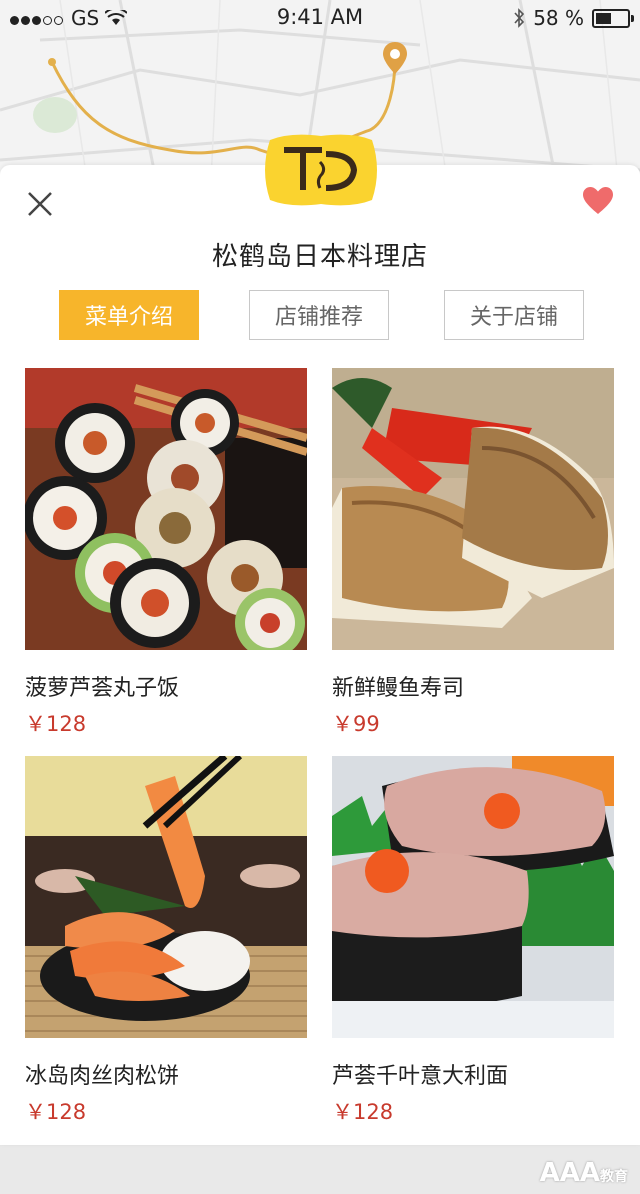 The width and height of the screenshot is (640, 1194). Describe the element at coordinates (569, 1173) in the screenshot. I see `watermark-main: AAA` at that location.